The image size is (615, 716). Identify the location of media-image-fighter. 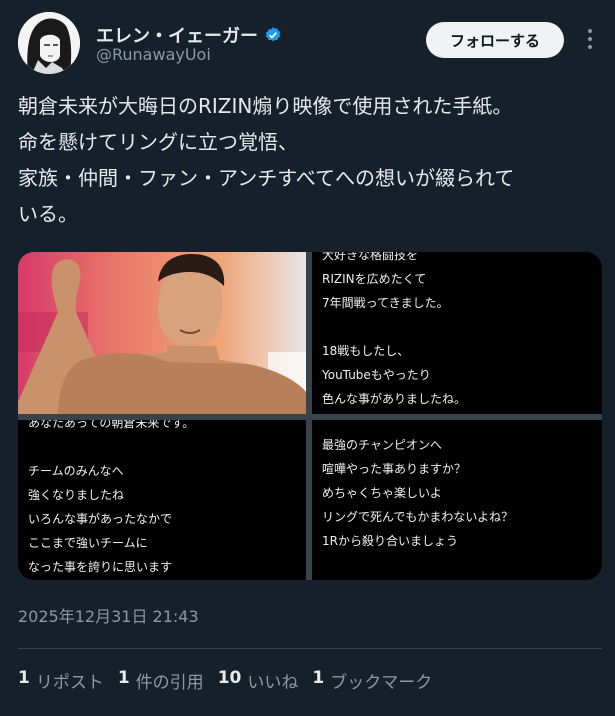
(162, 333).